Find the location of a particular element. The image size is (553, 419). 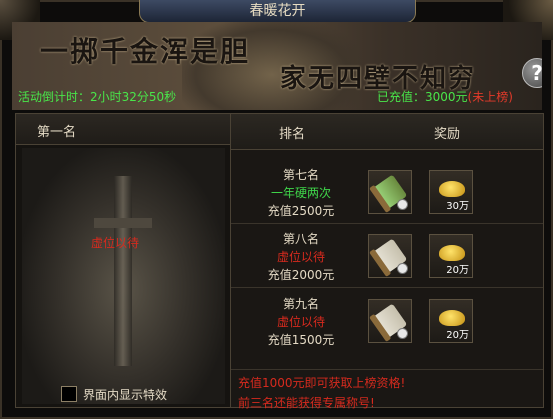

rank-requirement: 充值1500元 is located at coordinates (301, 340).